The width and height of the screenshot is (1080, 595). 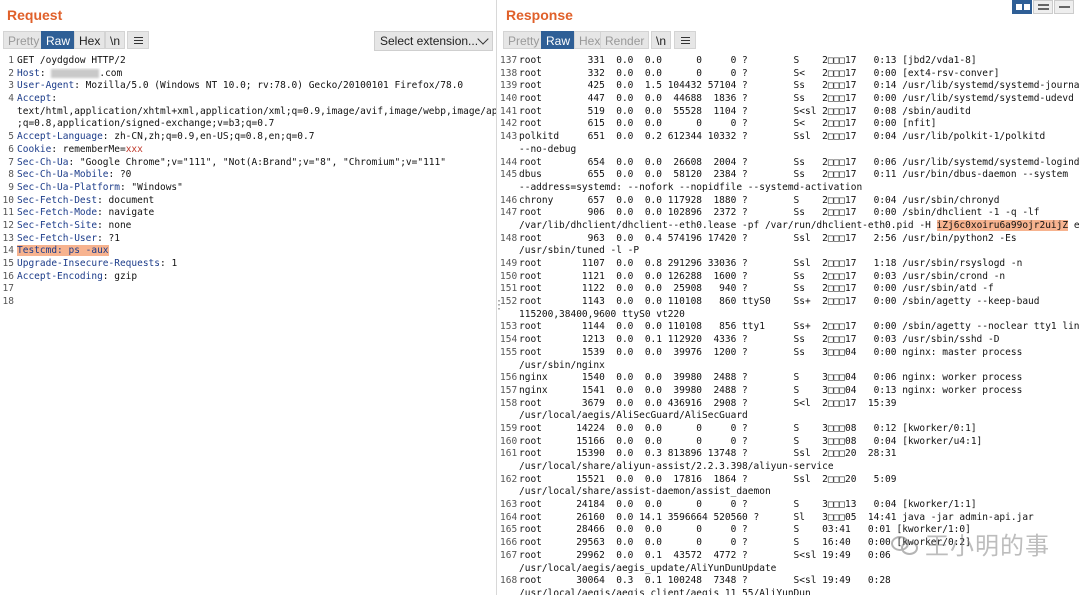 What do you see at coordinates (11, 187) in the screenshot?
I see `line-number: 9` at bounding box center [11, 187].